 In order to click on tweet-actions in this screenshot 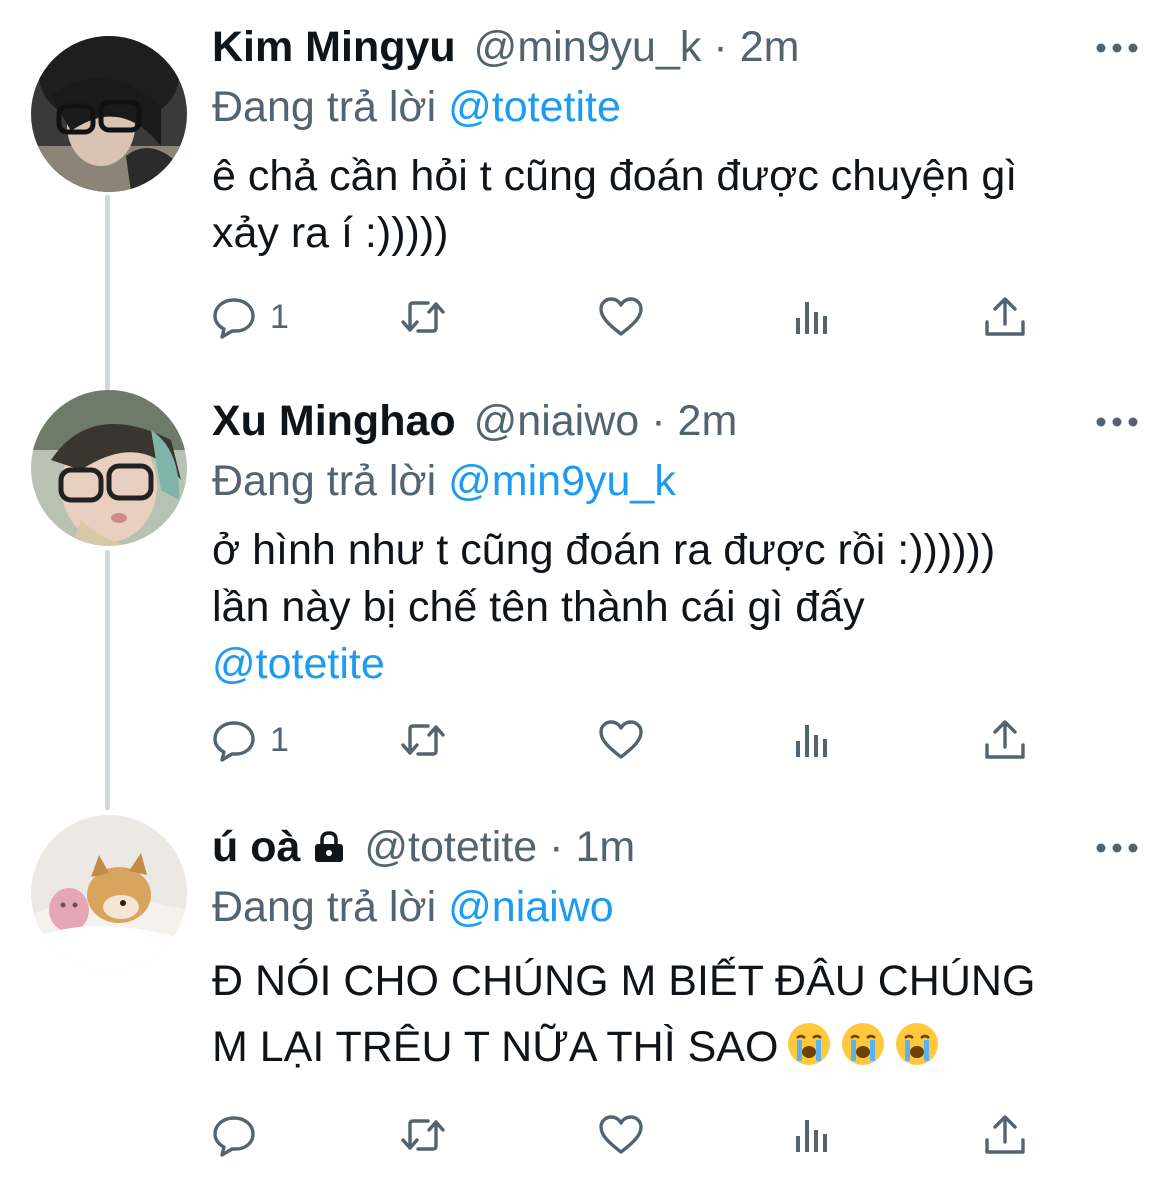, I will do `click(632, 1135)`.